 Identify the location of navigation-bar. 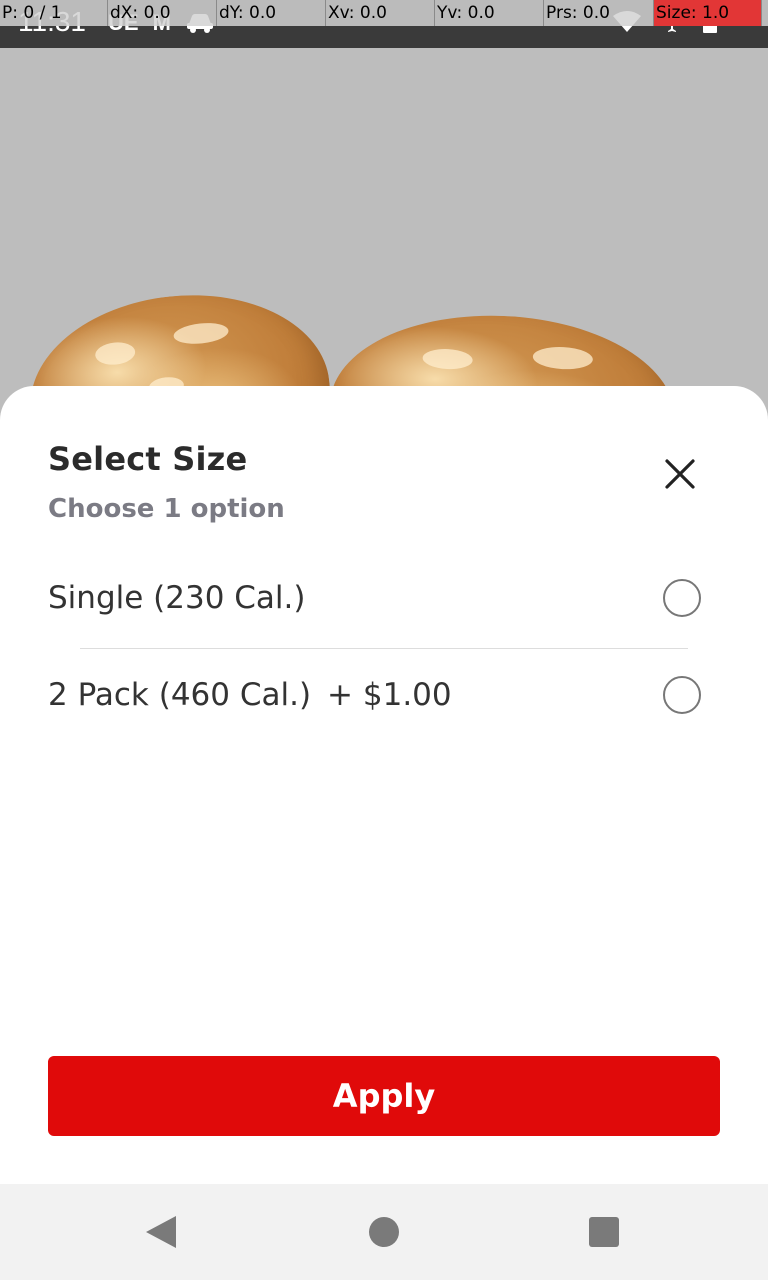
(384, 1232).